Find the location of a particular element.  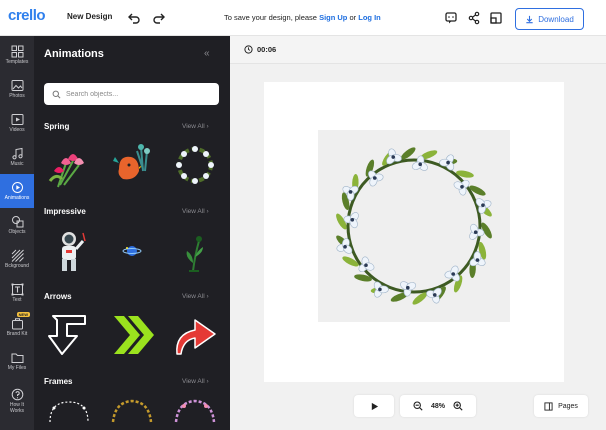

download-button: Download is located at coordinates (549, 19).